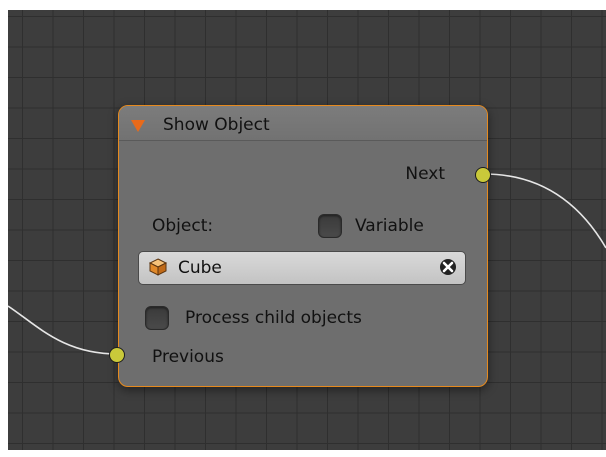 This screenshot has height=457, width=606. What do you see at coordinates (216, 125) in the screenshot?
I see `node-title: Show Object` at bounding box center [216, 125].